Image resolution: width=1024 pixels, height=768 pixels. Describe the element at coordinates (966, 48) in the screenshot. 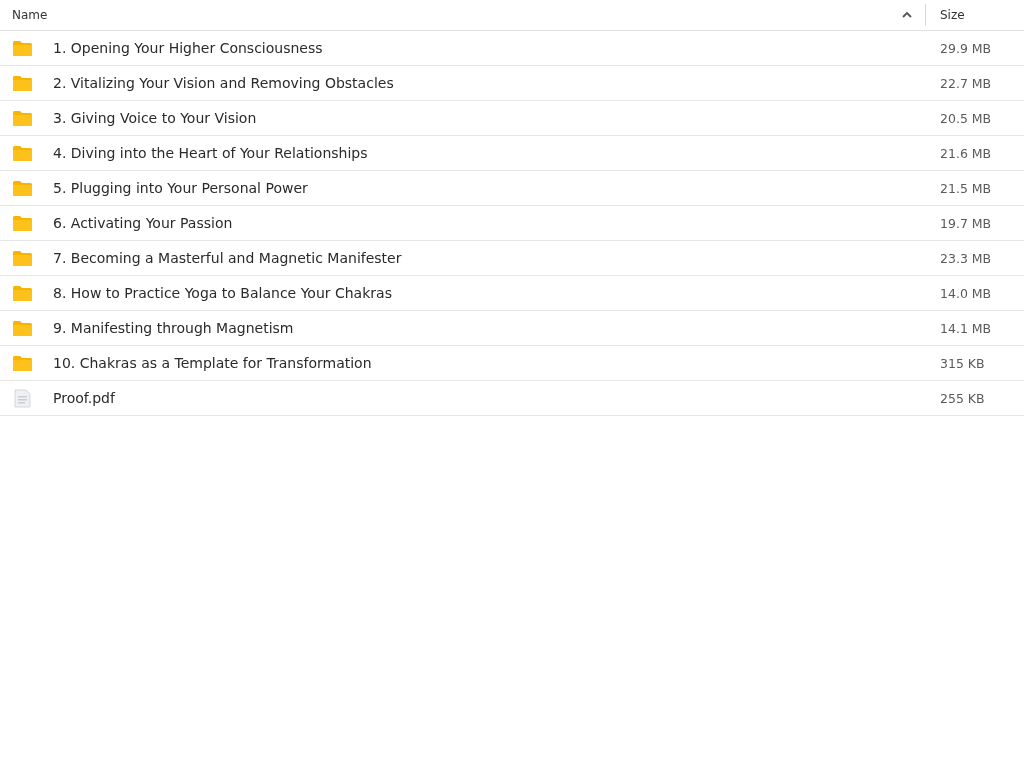

I see `file-size: 29.9 MB` at that location.